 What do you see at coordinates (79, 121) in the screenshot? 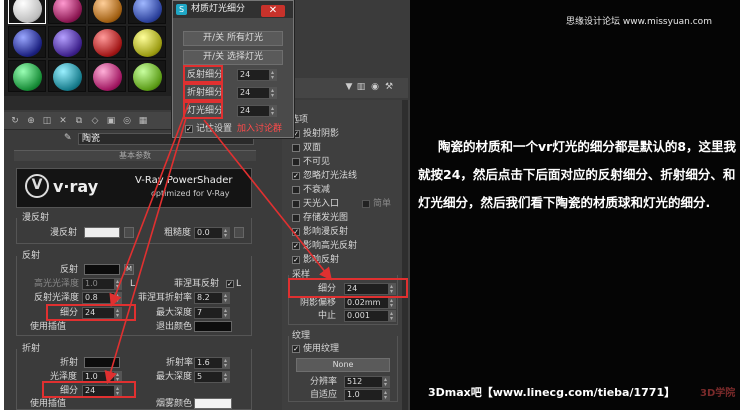
I see `copy-icon: ⧉` at bounding box center [79, 121].